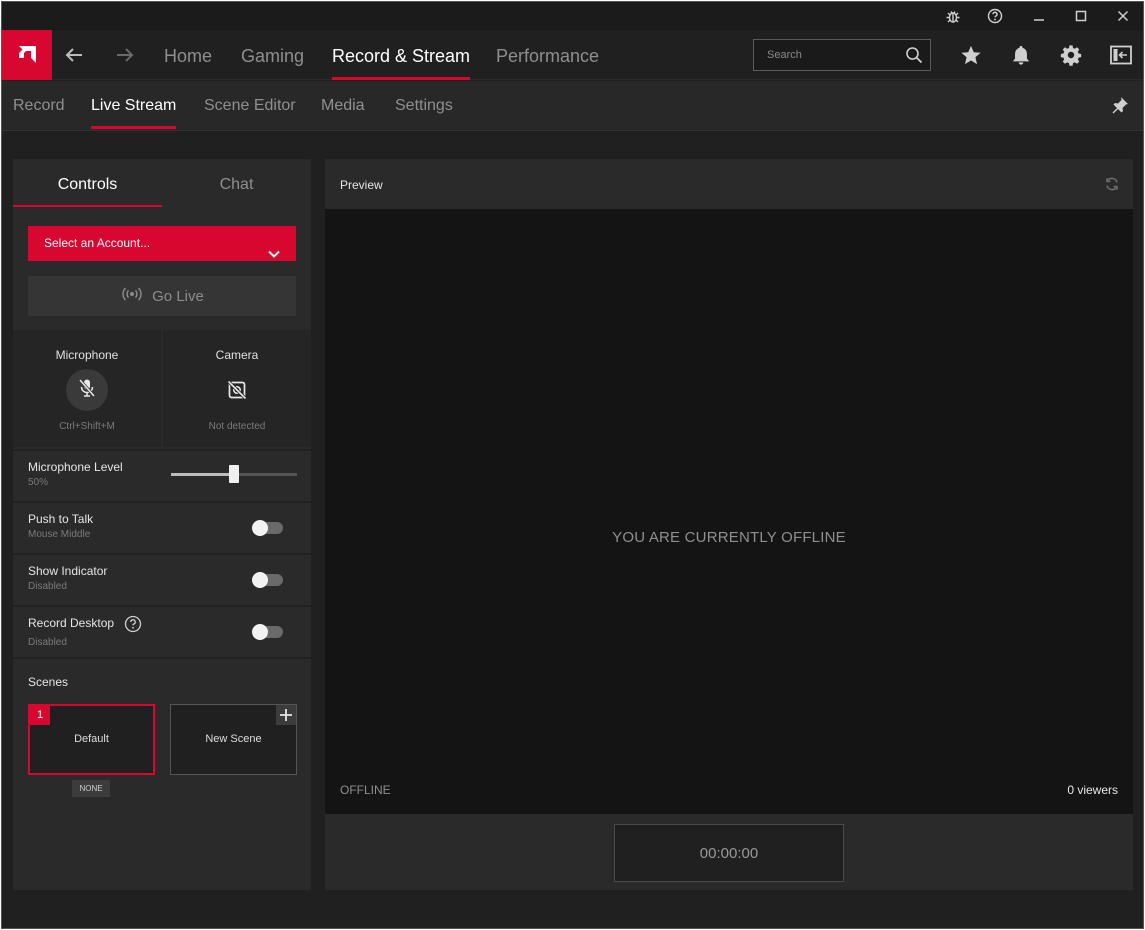  Describe the element at coordinates (237, 426) in the screenshot. I see `camera-status: Not detected` at that location.